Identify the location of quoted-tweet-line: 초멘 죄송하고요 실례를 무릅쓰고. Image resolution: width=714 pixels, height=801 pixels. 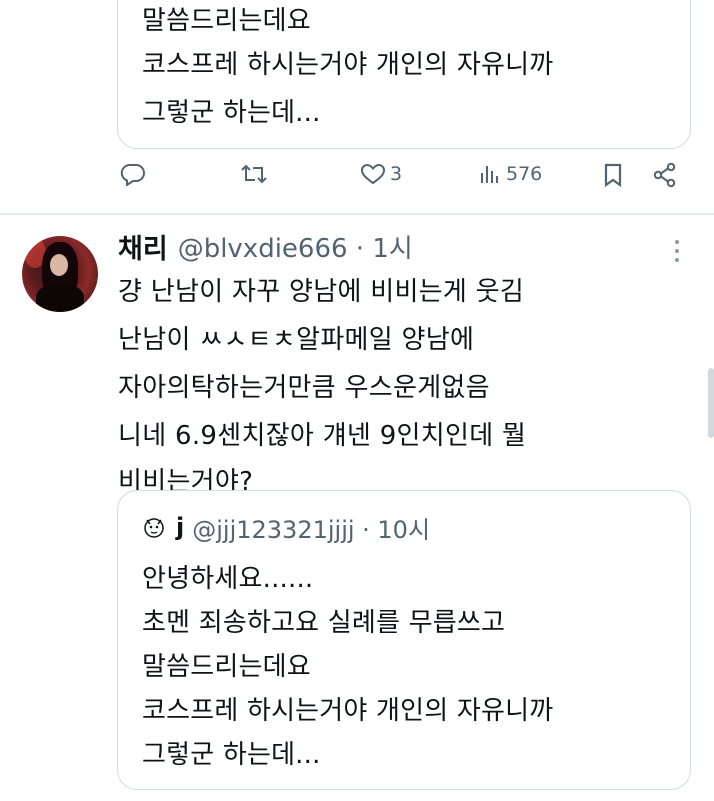
(324, 623).